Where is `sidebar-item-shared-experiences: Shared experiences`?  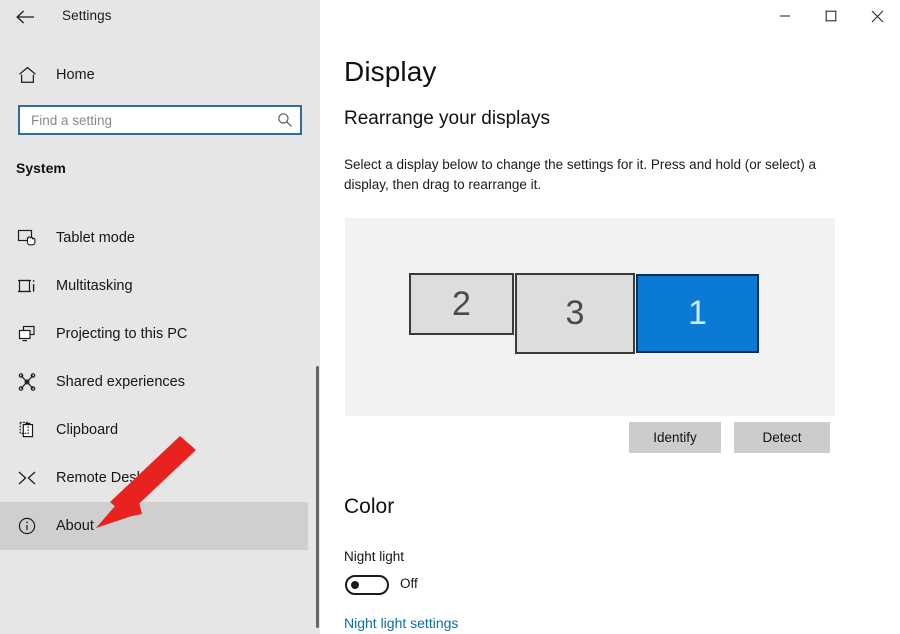
sidebar-item-shared-experiences: Shared experiences is located at coordinates (154, 382).